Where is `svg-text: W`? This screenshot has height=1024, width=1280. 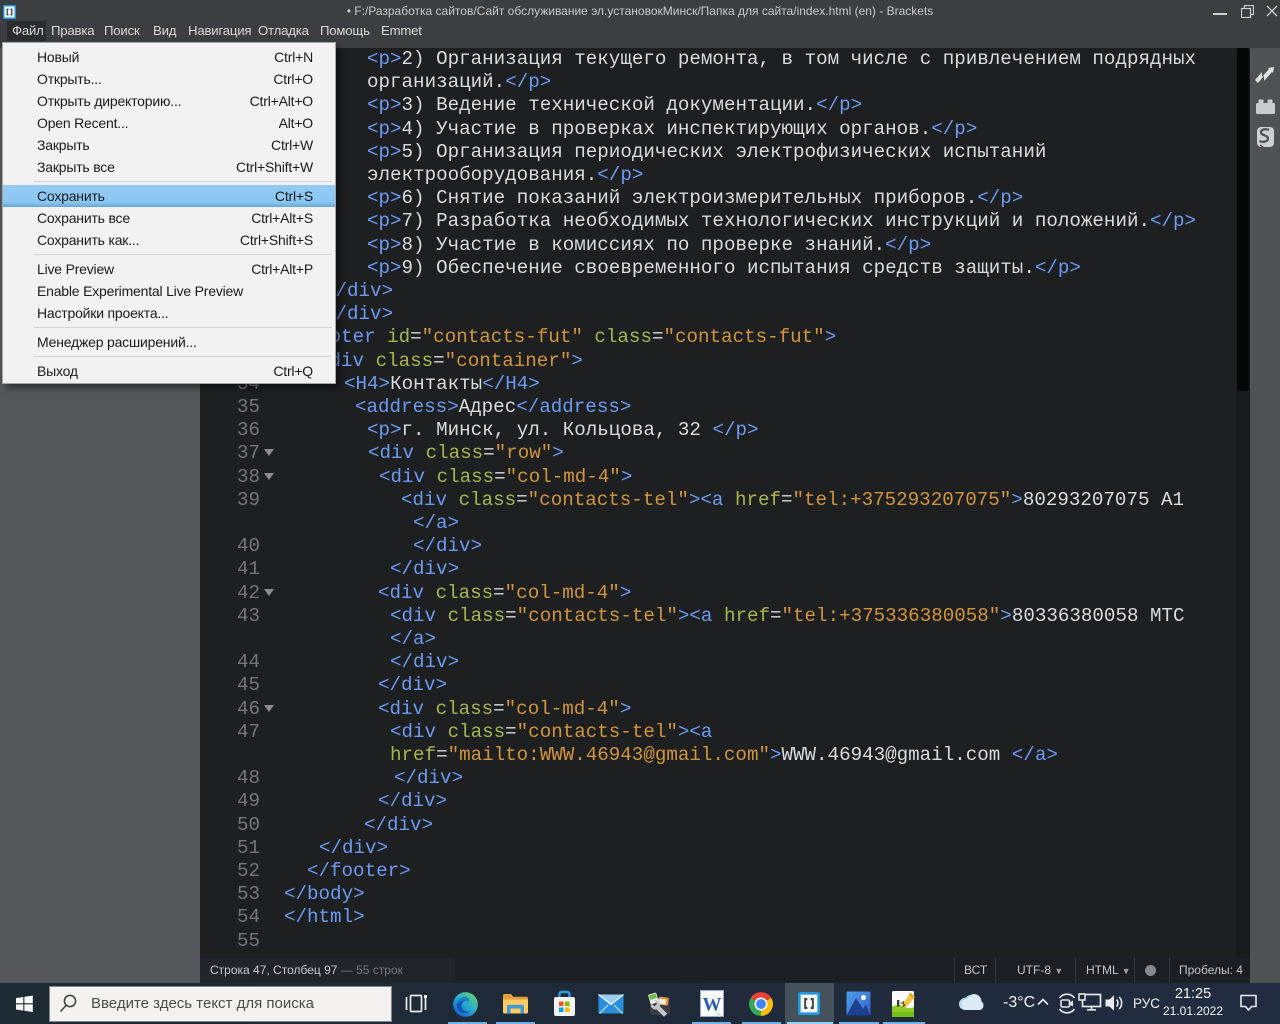 svg-text: W is located at coordinates (712, 1005).